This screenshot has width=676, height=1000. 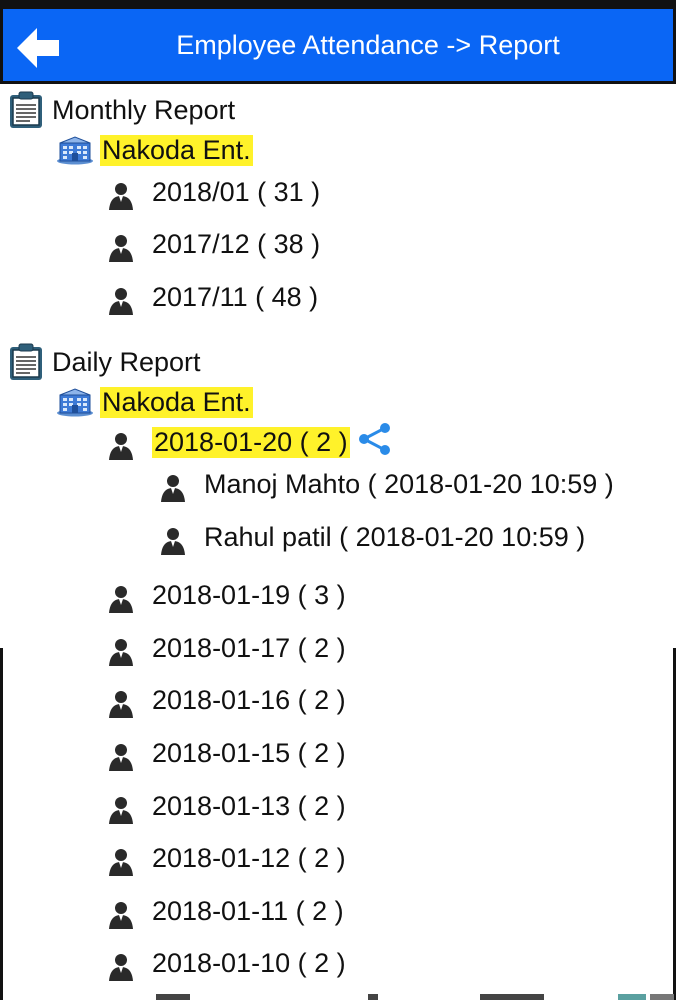 I want to click on tree-node-day: 2018-01-12 ( 2 ), so click(x=226, y=858).